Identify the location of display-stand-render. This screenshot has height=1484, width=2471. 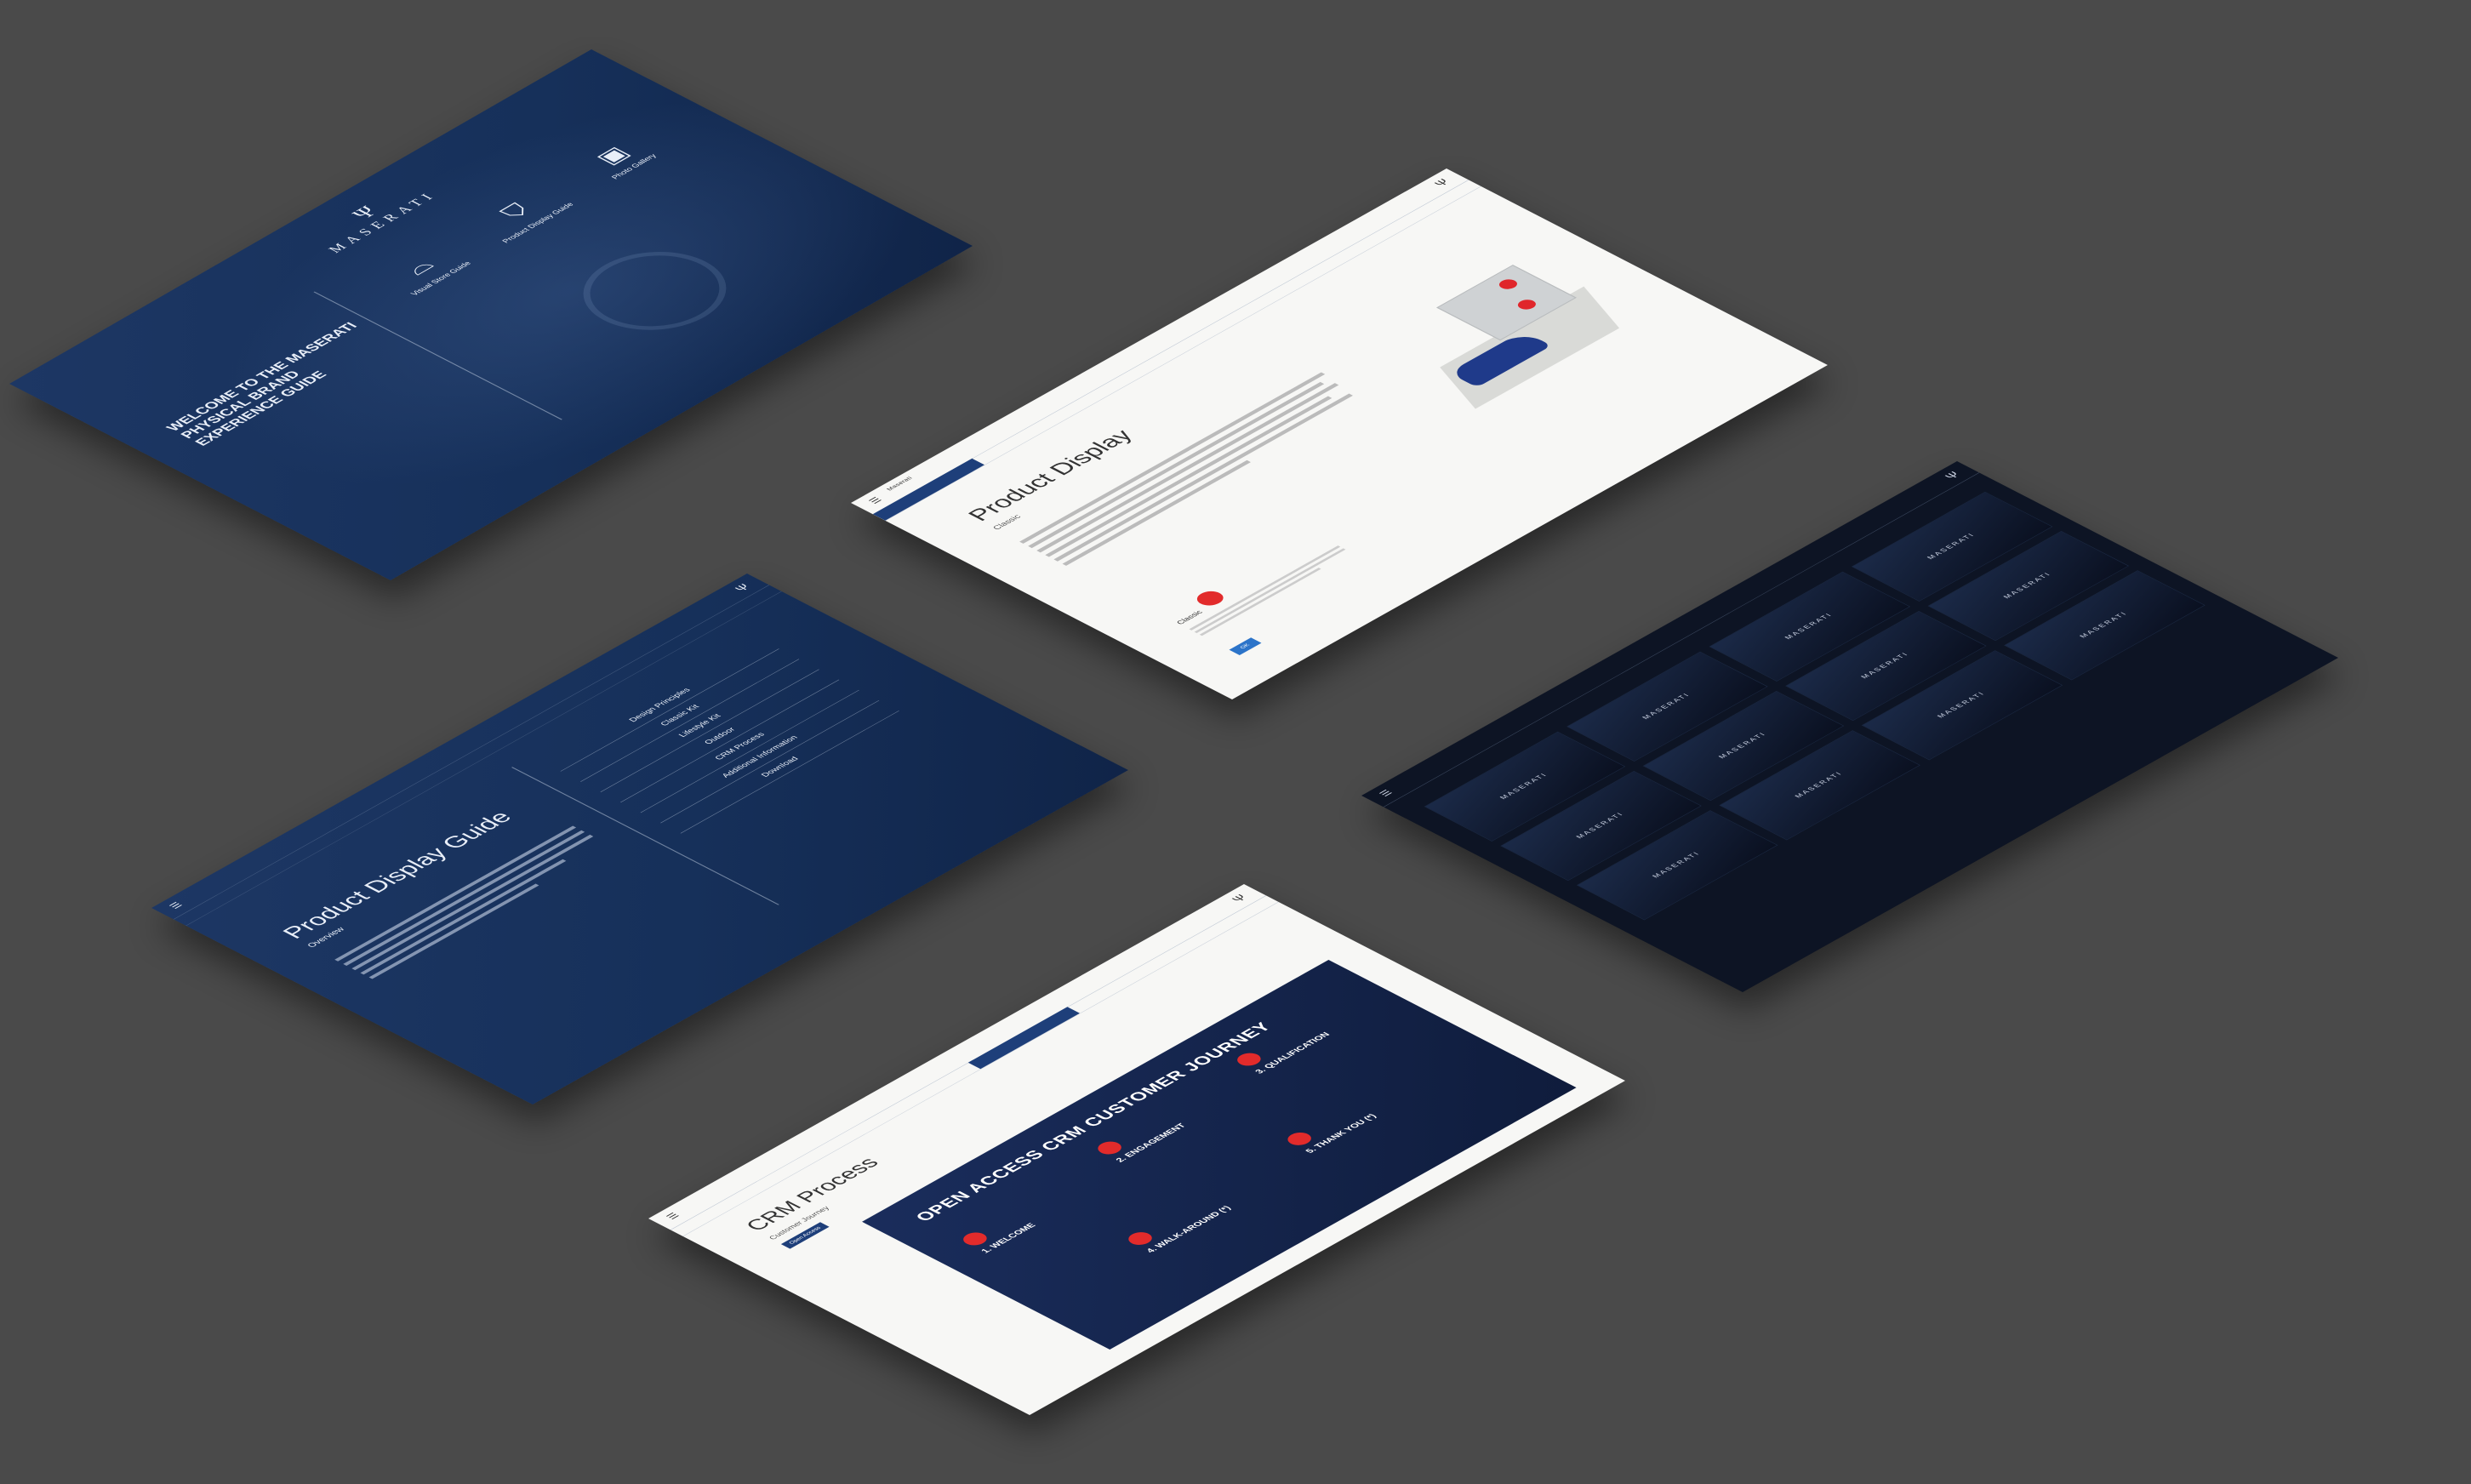
(1501, 333).